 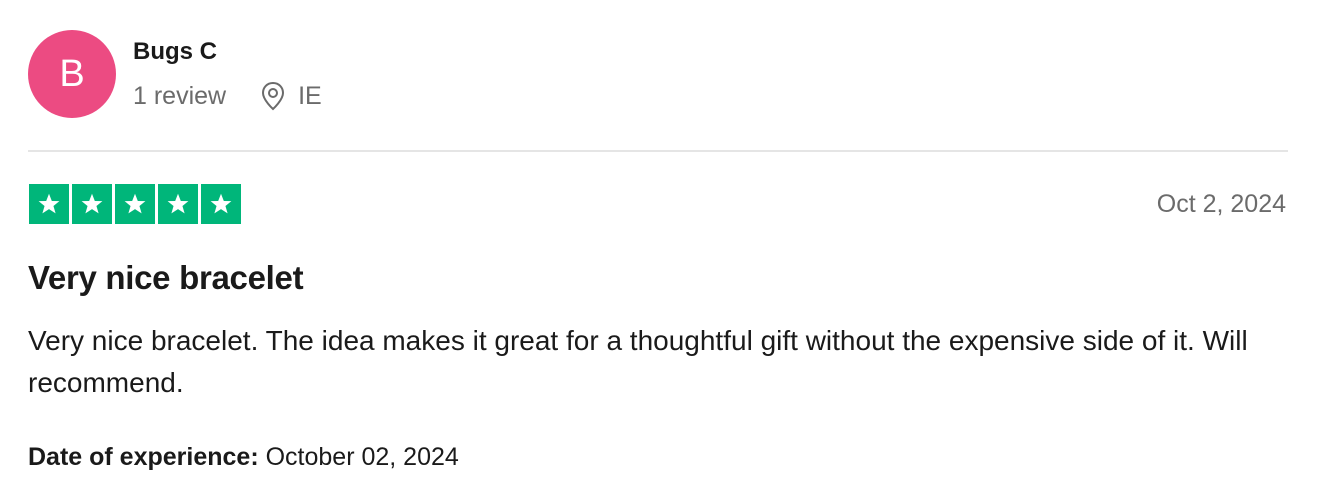 What do you see at coordinates (175, 52) in the screenshot?
I see `reviewer-name: Bugs C` at bounding box center [175, 52].